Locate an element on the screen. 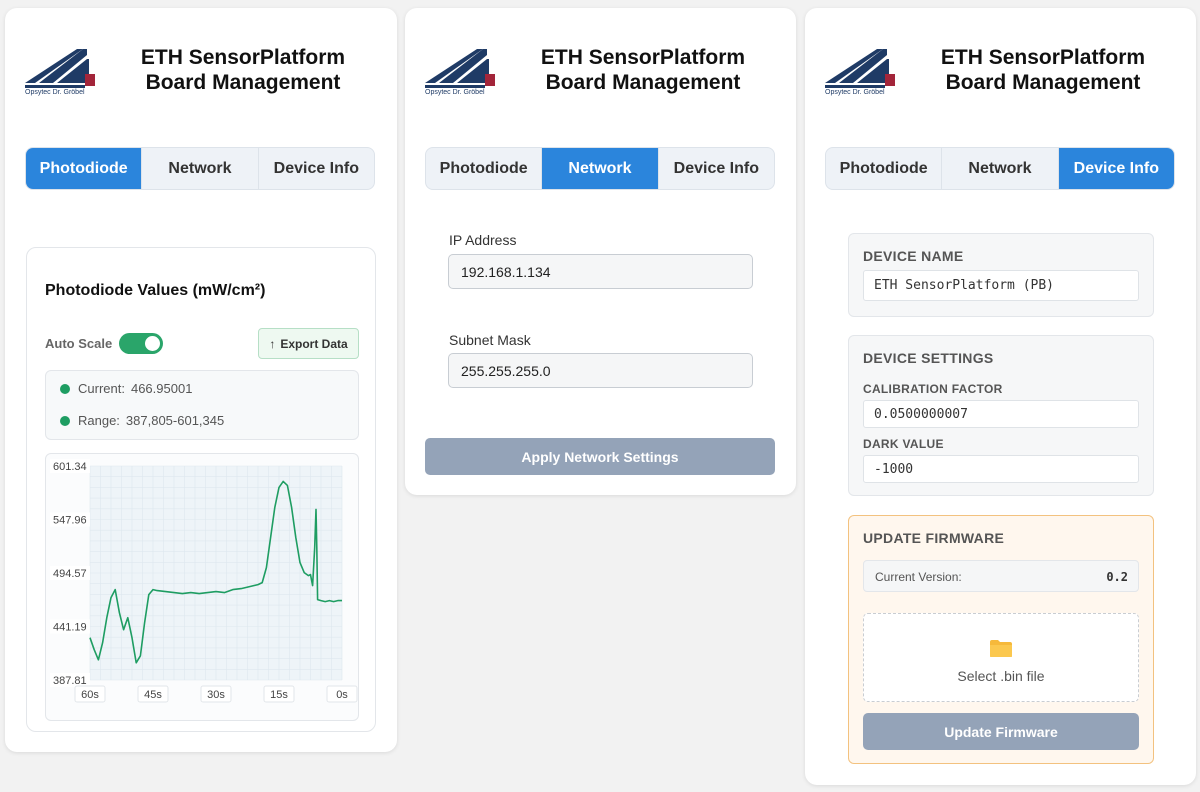 Image resolution: width=1200 pixels, height=792 pixels. subnet-mask-label: Subnet Mask is located at coordinates (490, 340).